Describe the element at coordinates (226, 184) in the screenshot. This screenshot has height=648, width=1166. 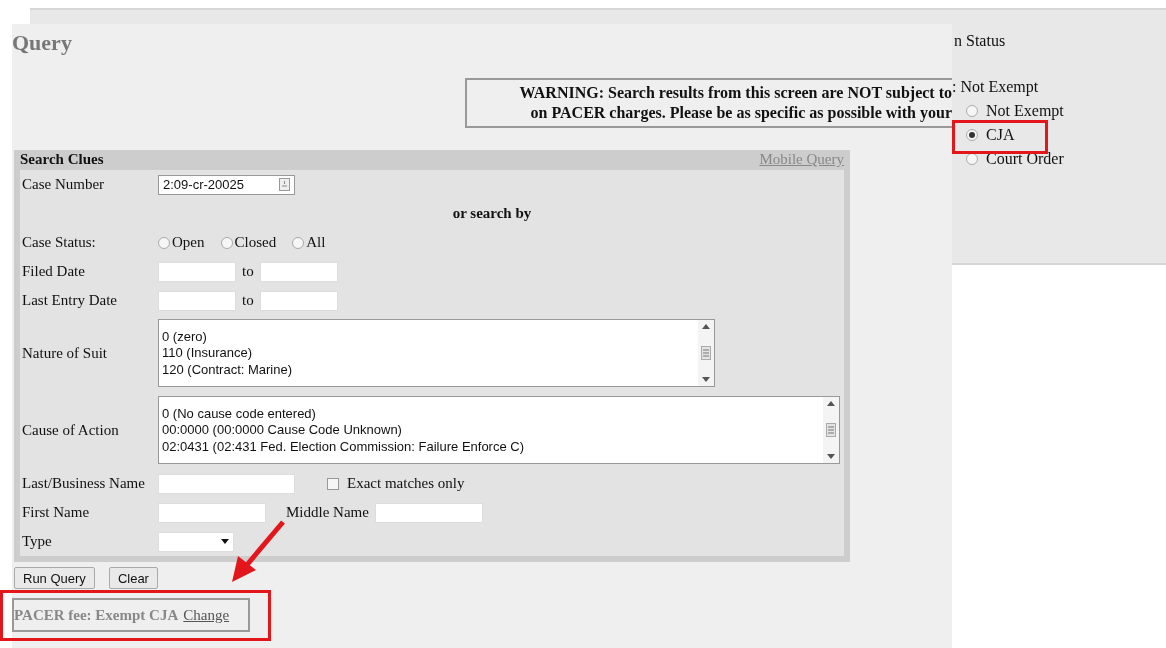
I see `case-number-field: 2:09-cr-20025` at that location.